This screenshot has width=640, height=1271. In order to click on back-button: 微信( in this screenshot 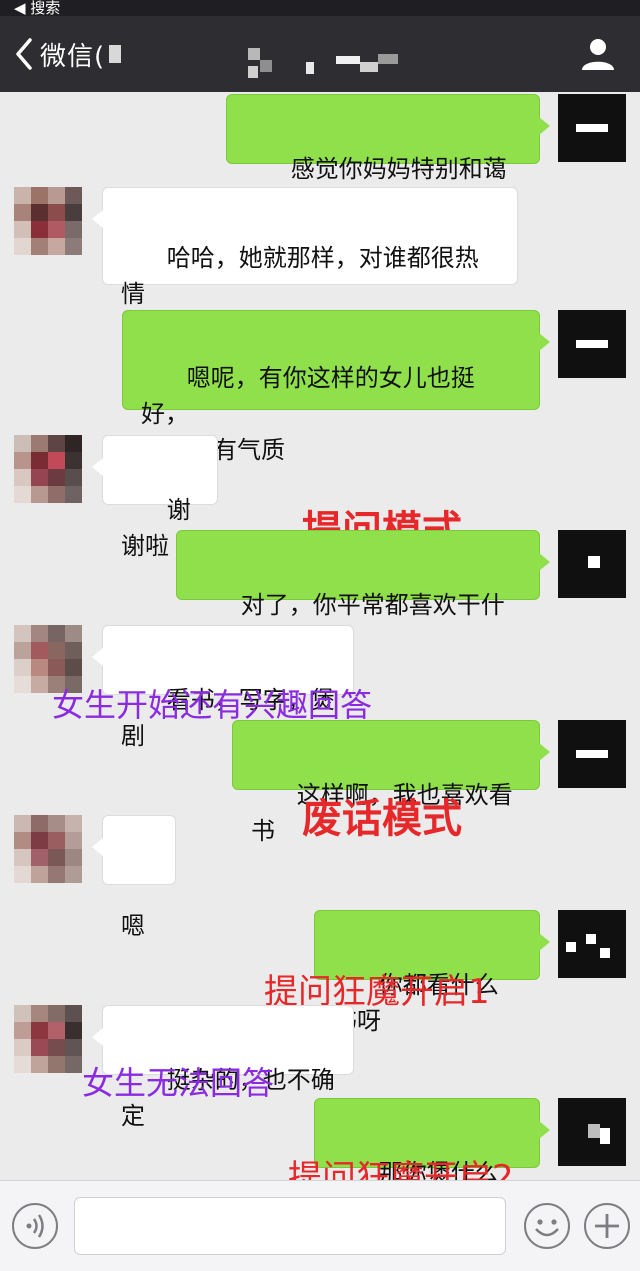, I will do `click(68, 54)`.